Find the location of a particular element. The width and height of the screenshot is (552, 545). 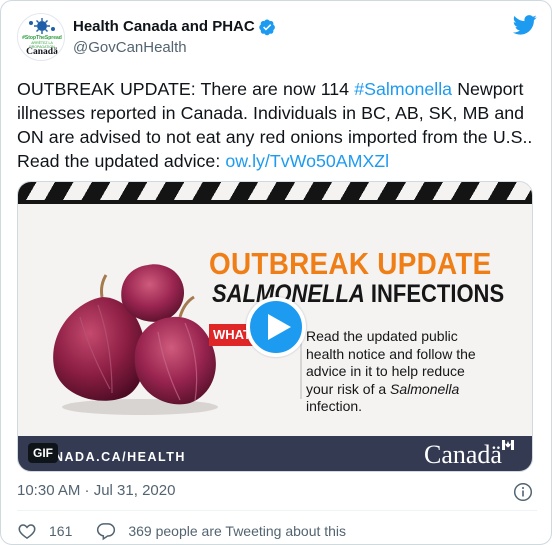

advice-italic: Salmonella is located at coordinates (425, 388).